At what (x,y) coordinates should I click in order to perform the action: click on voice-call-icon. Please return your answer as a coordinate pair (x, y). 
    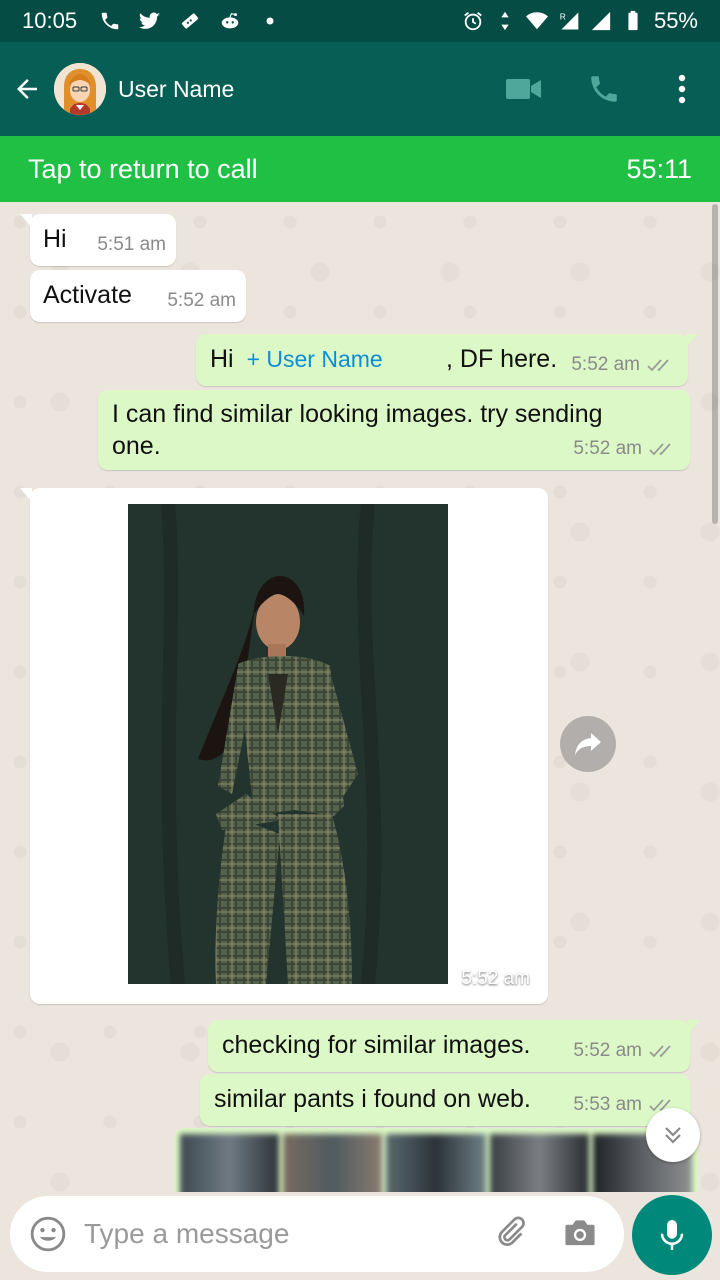
    Looking at the image, I should click on (604, 89).